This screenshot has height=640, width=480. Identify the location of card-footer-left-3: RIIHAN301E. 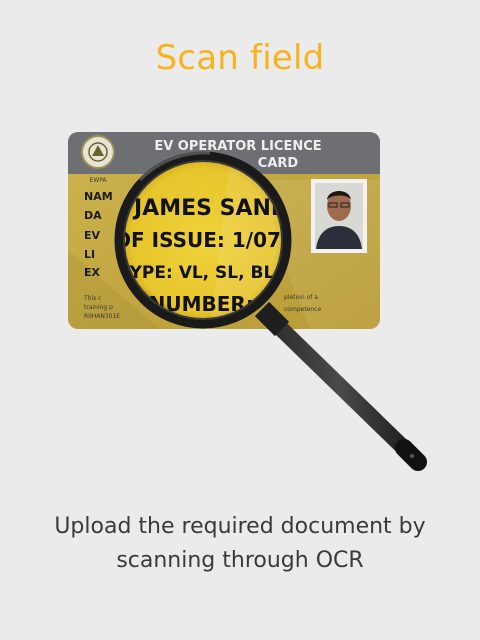
(102, 316).